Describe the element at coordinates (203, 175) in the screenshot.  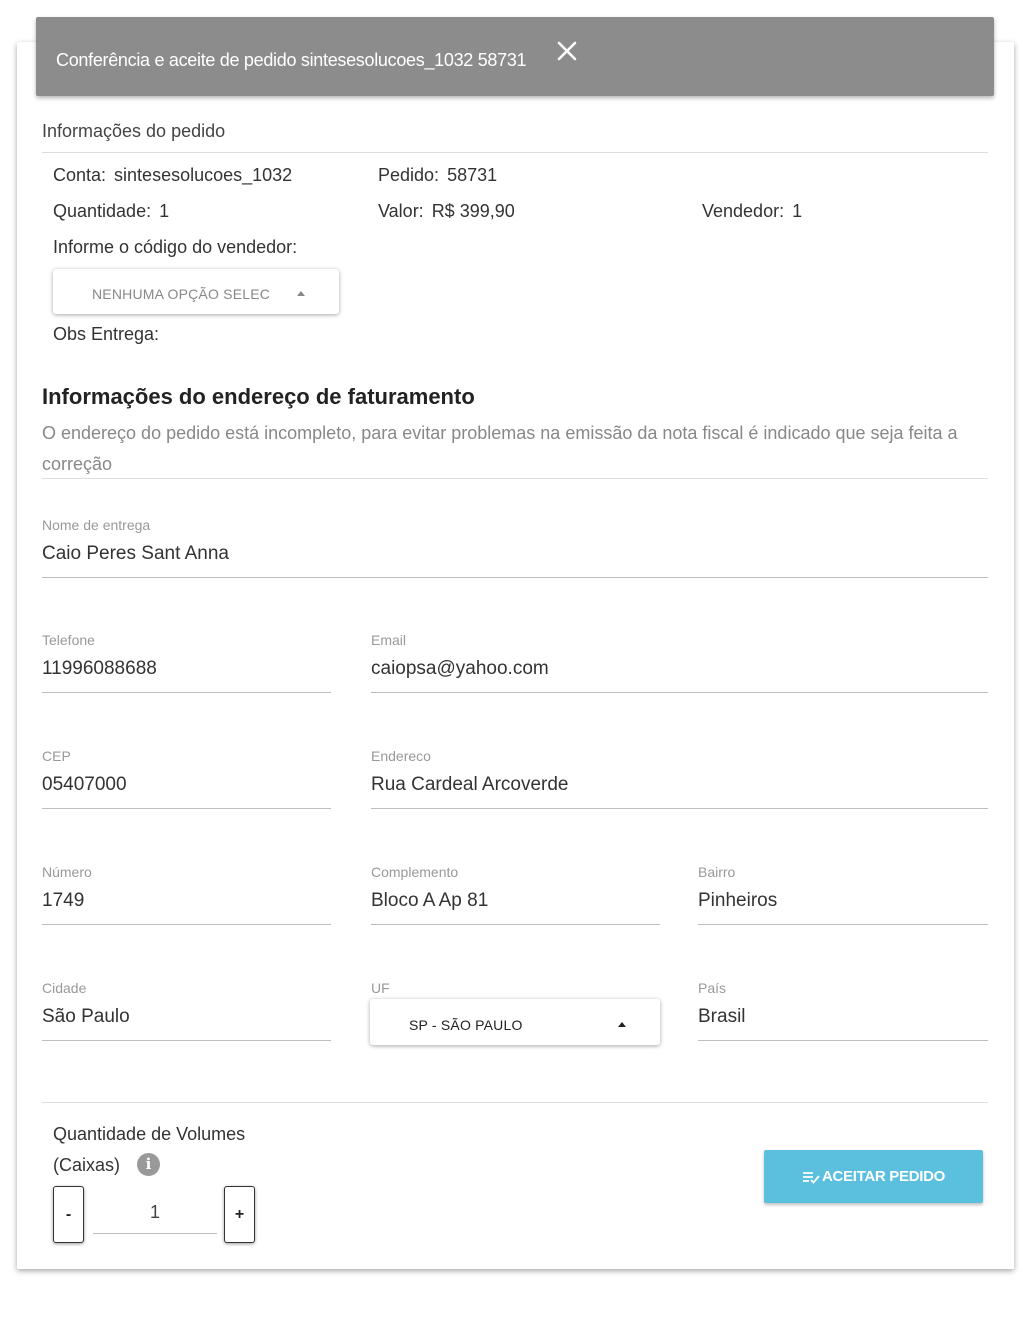
I see `conta-value: sintesesolucoes_1032` at that location.